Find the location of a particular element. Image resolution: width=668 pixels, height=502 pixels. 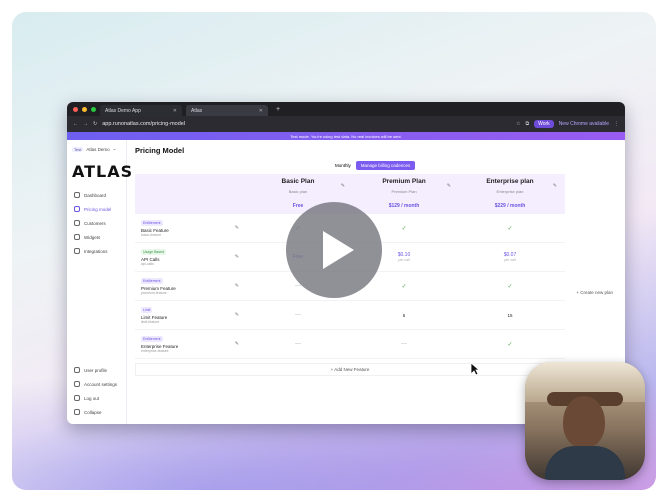

tenant-name: Atlas Demo is located at coordinates (98, 149).